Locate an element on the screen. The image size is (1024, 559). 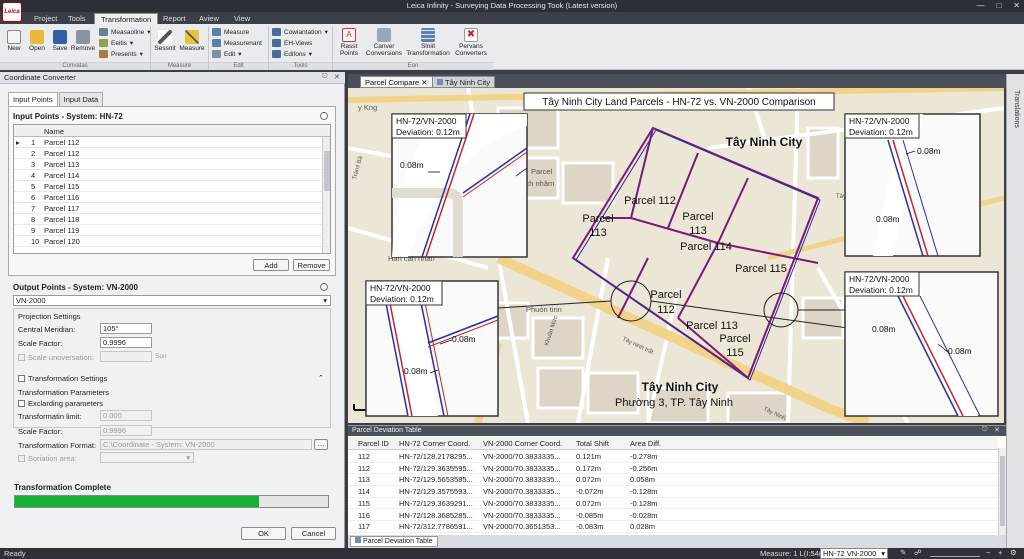
table-row: ▸ 1 Parcel 112 is located at coordinates (168, 142).